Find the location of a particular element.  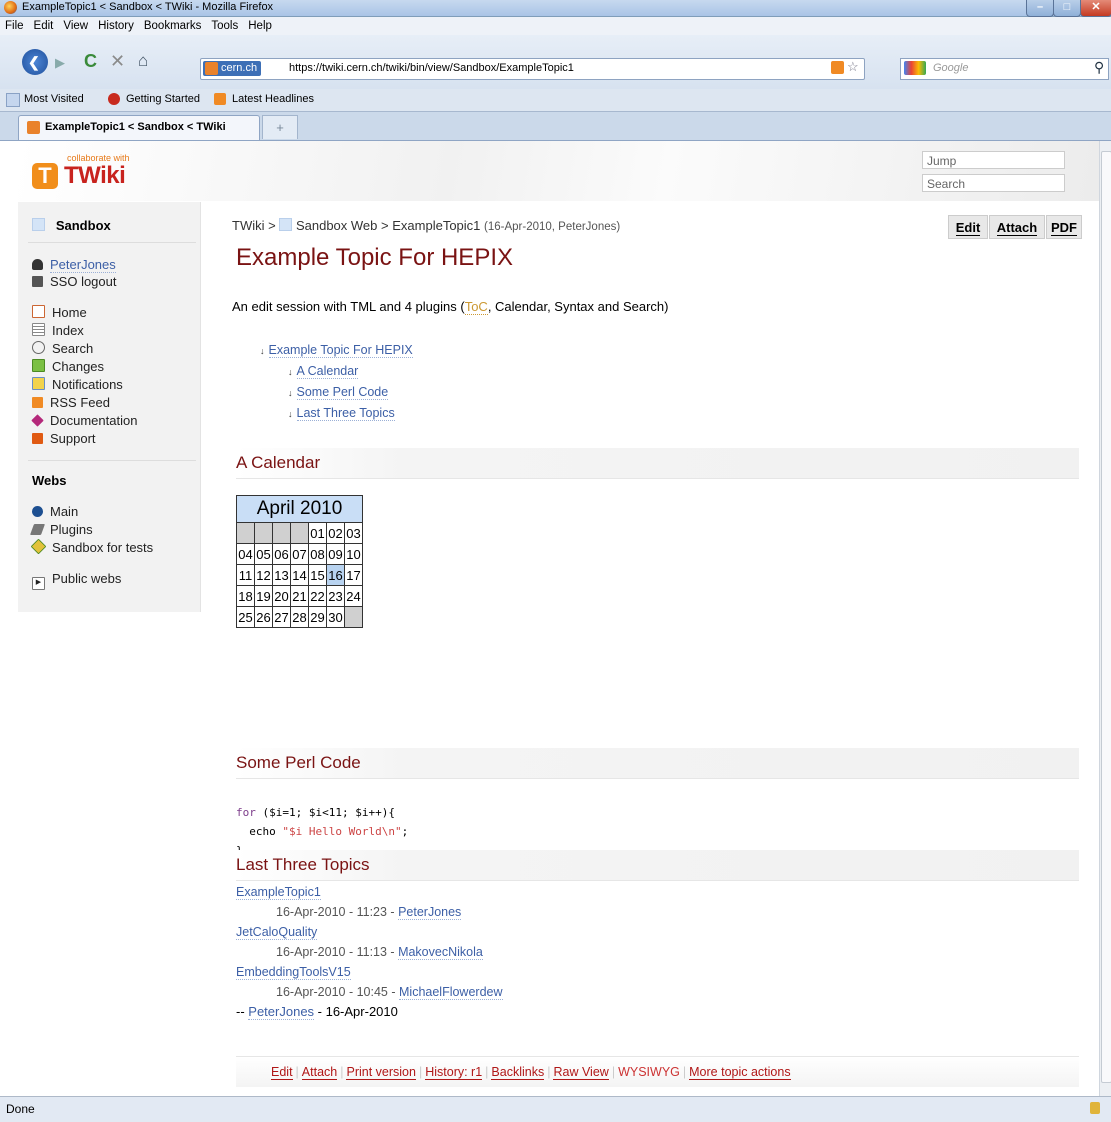

sidebar-web-sandbox: Sandbox for tests is located at coordinates (91, 547).